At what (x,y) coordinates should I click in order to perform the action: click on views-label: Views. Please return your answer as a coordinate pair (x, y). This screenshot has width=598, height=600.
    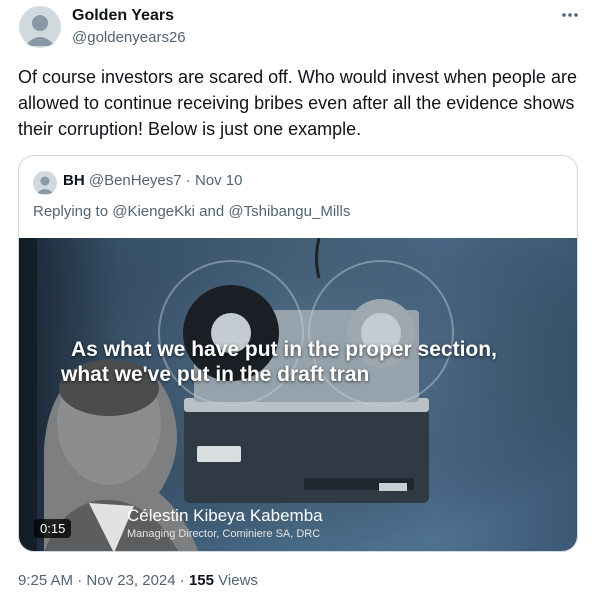
    Looking at the image, I should click on (238, 580).